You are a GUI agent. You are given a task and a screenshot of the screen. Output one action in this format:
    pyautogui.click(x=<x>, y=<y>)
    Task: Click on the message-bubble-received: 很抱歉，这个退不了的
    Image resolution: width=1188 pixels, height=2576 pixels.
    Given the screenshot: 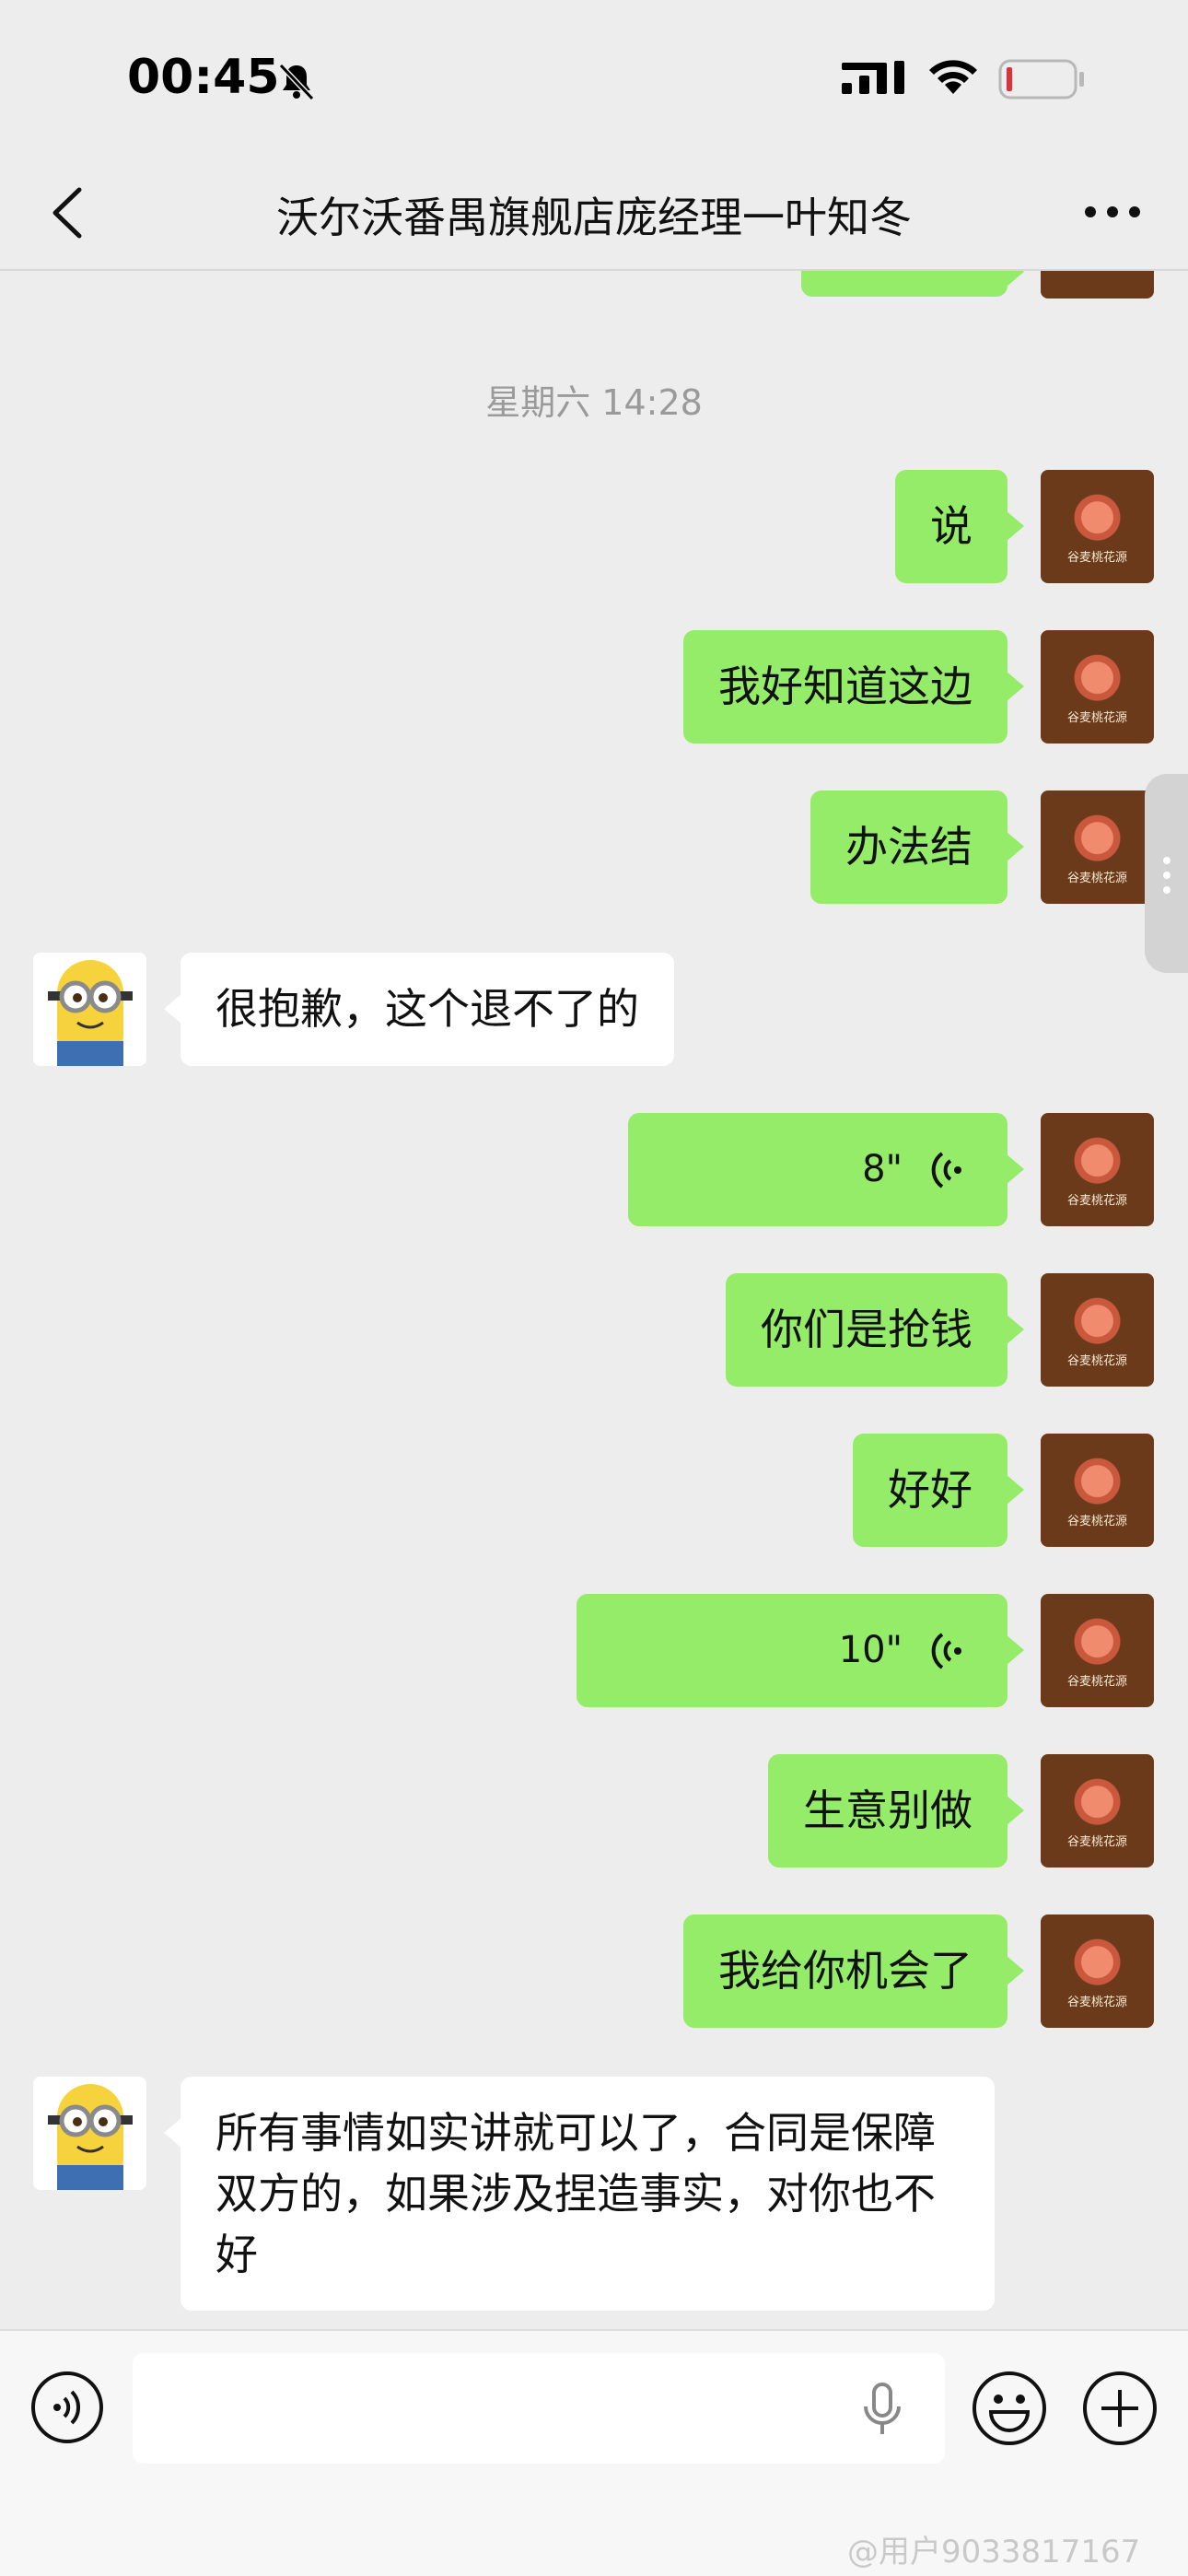 What is the action you would take?
    pyautogui.click(x=419, y=1009)
    